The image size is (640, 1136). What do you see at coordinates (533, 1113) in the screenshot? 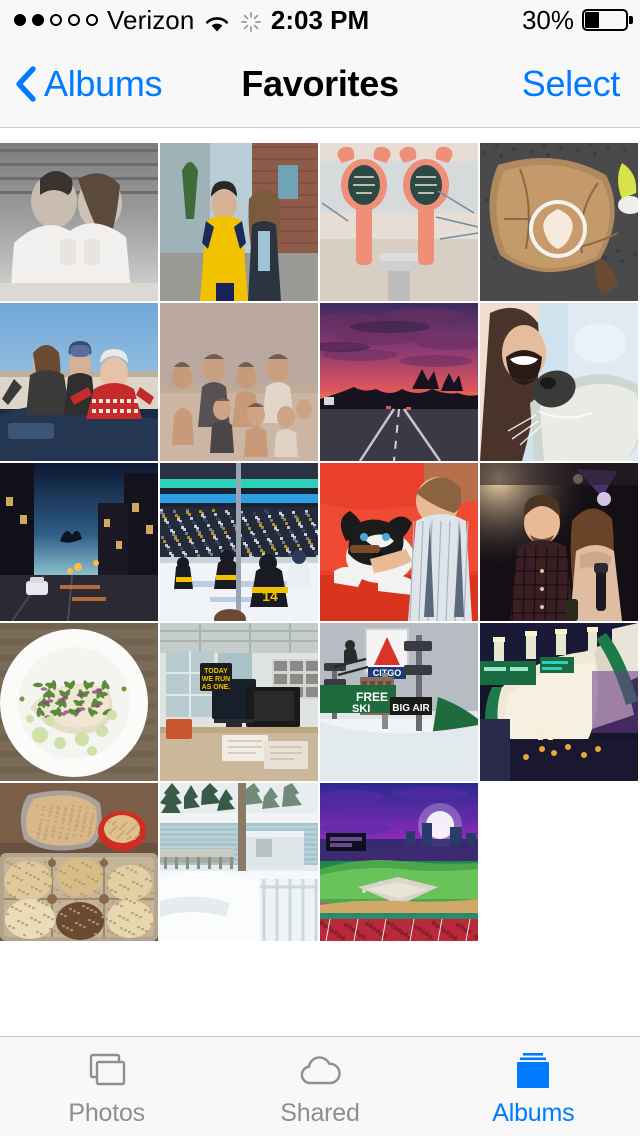
I see `tab-albums-label: Albums` at bounding box center [533, 1113].